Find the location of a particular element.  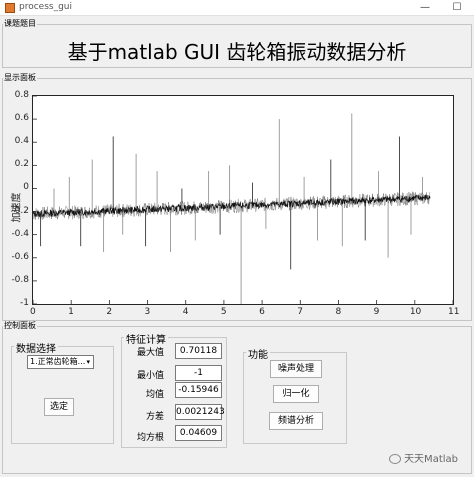

x-tick-label: 0 is located at coordinates (33, 312).